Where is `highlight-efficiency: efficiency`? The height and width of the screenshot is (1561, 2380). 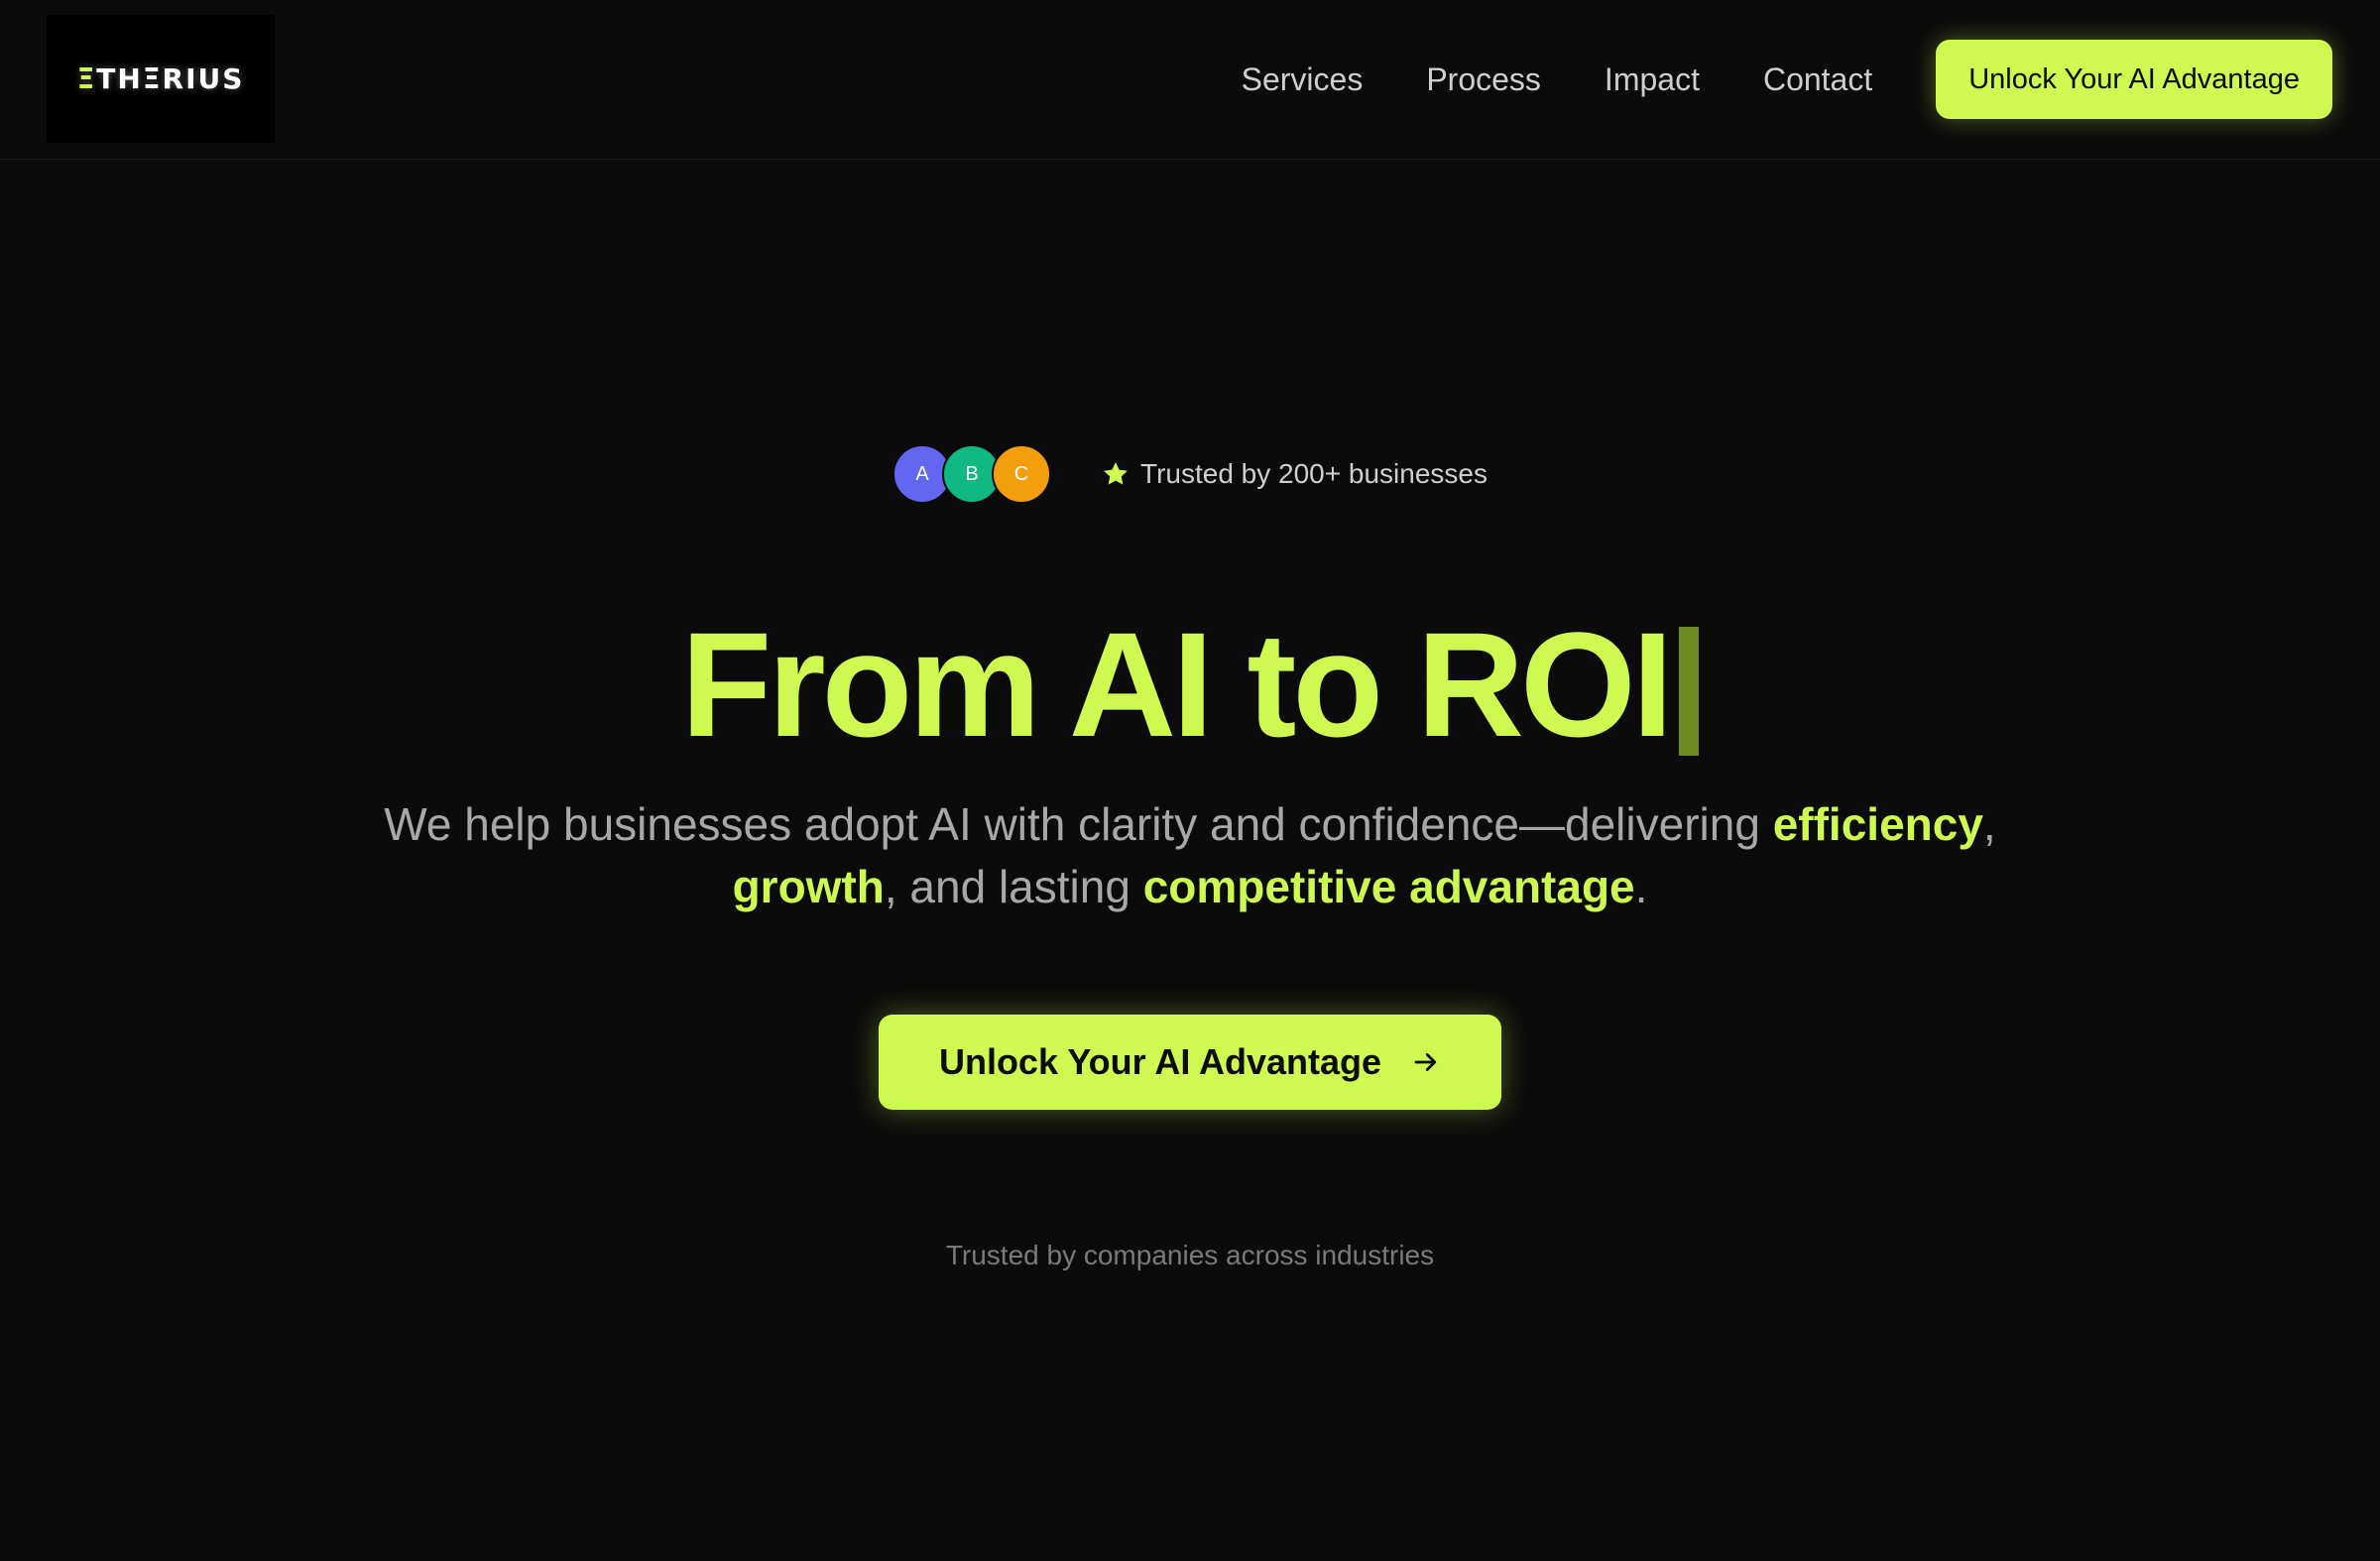 highlight-efficiency: efficiency is located at coordinates (1877, 824).